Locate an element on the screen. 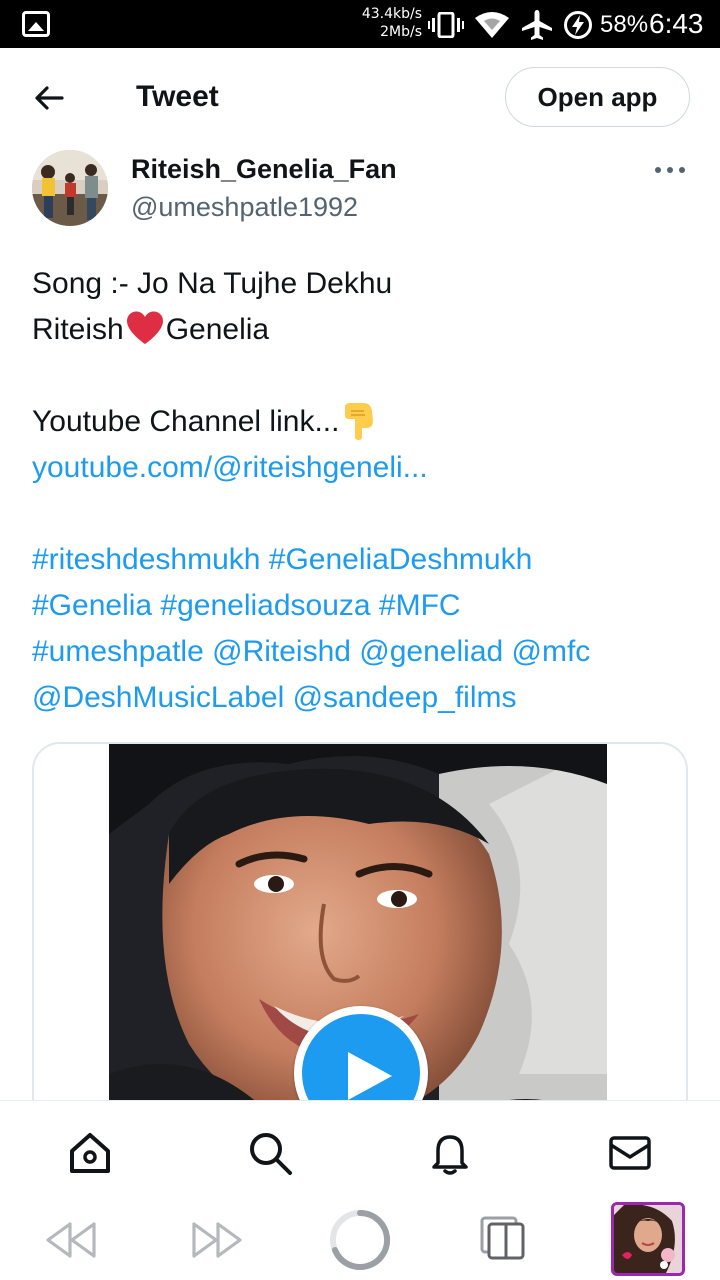 This screenshot has width=720, height=1280. back-arrow-icon is located at coordinates (50, 98).